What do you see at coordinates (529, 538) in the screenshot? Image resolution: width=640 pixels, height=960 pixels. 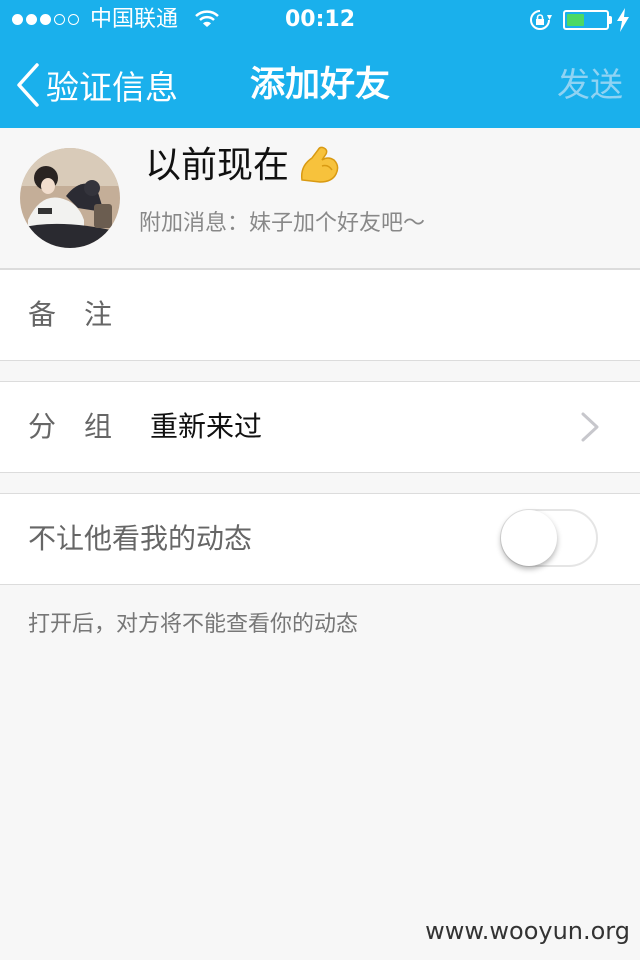 I see `toggle-knob` at bounding box center [529, 538].